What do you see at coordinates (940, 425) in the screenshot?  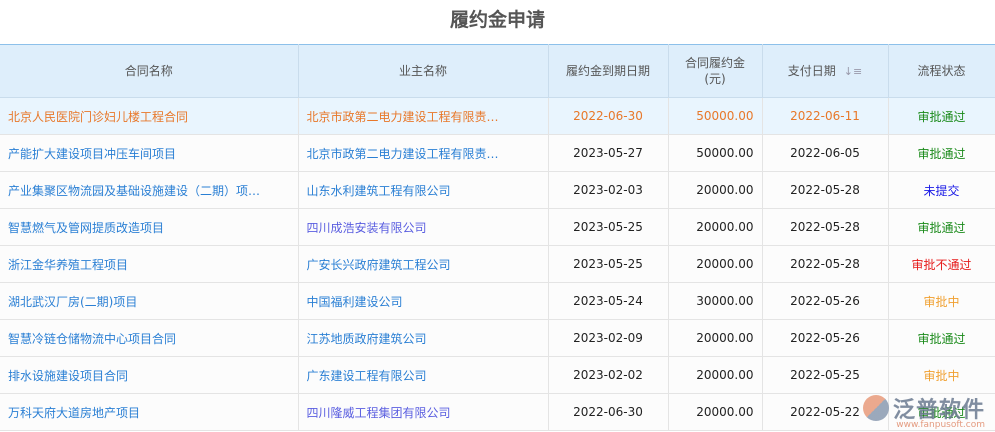 I see `logo-url: www.fanpusoft.com` at bounding box center [940, 425].